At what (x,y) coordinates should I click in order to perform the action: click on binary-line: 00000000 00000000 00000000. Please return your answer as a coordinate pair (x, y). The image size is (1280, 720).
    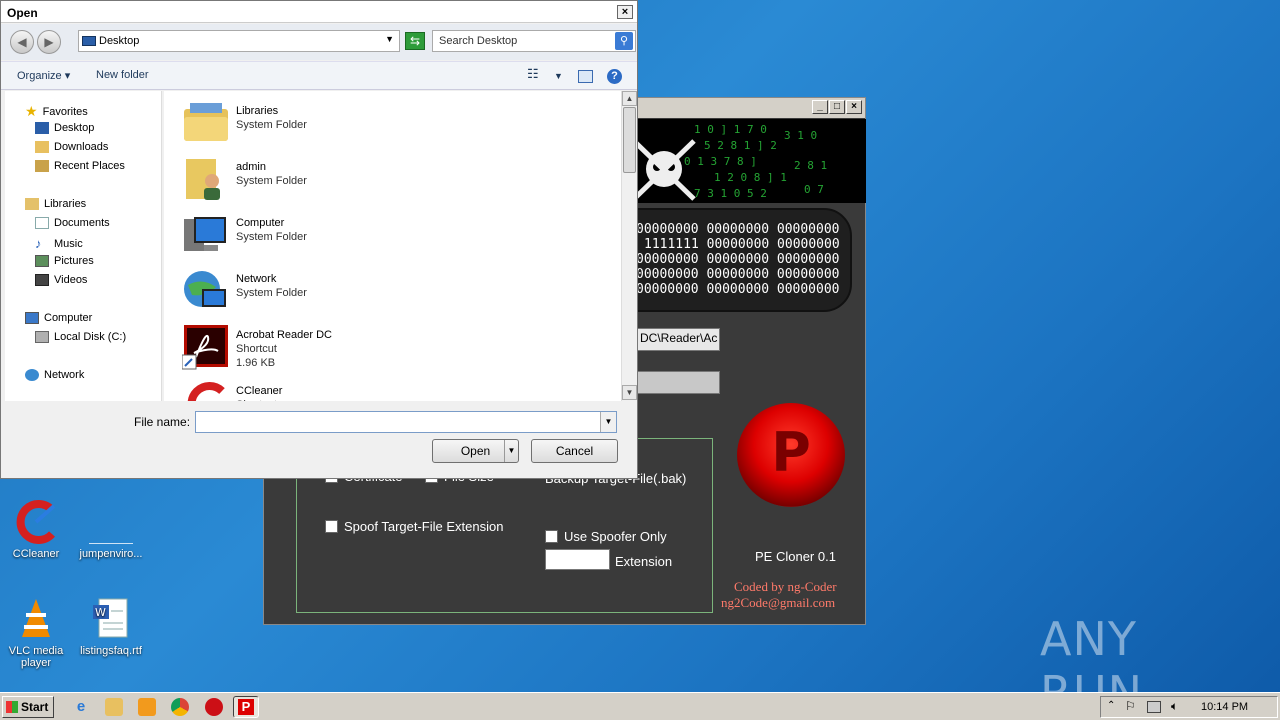
    Looking at the image, I should click on (738, 259).